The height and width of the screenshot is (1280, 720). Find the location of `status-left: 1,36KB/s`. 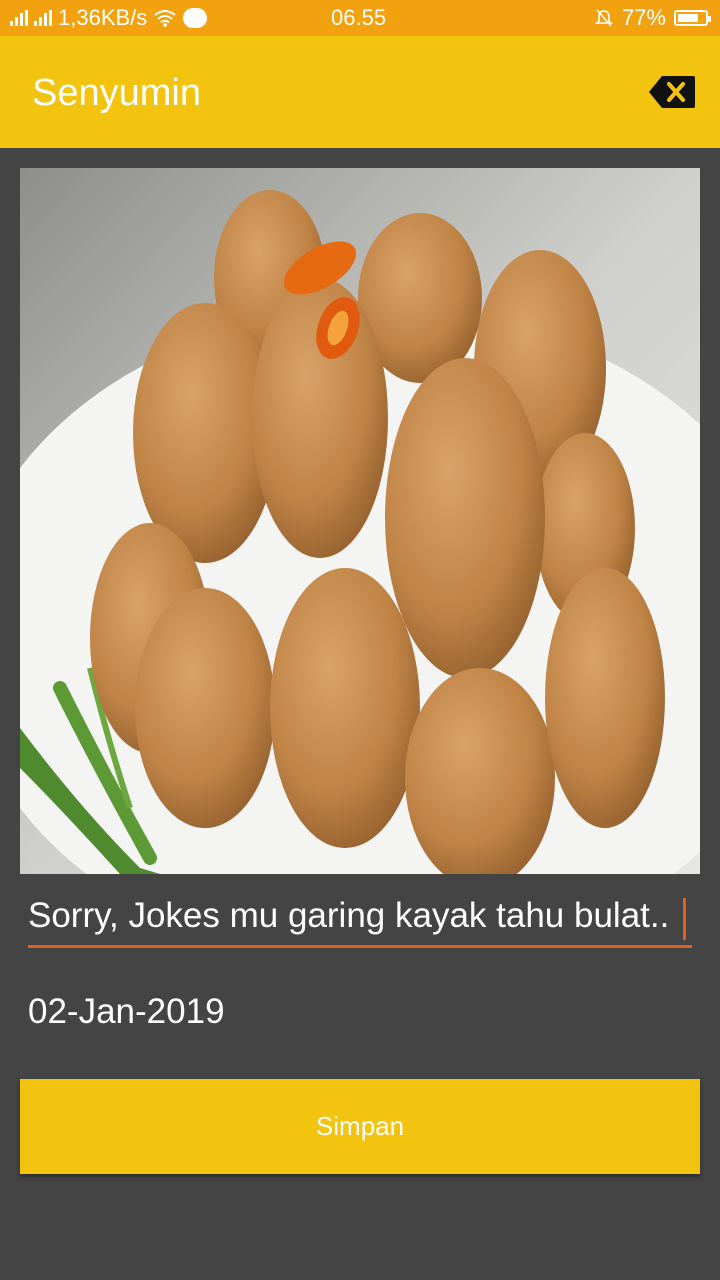

status-left: 1,36KB/s is located at coordinates (109, 18).